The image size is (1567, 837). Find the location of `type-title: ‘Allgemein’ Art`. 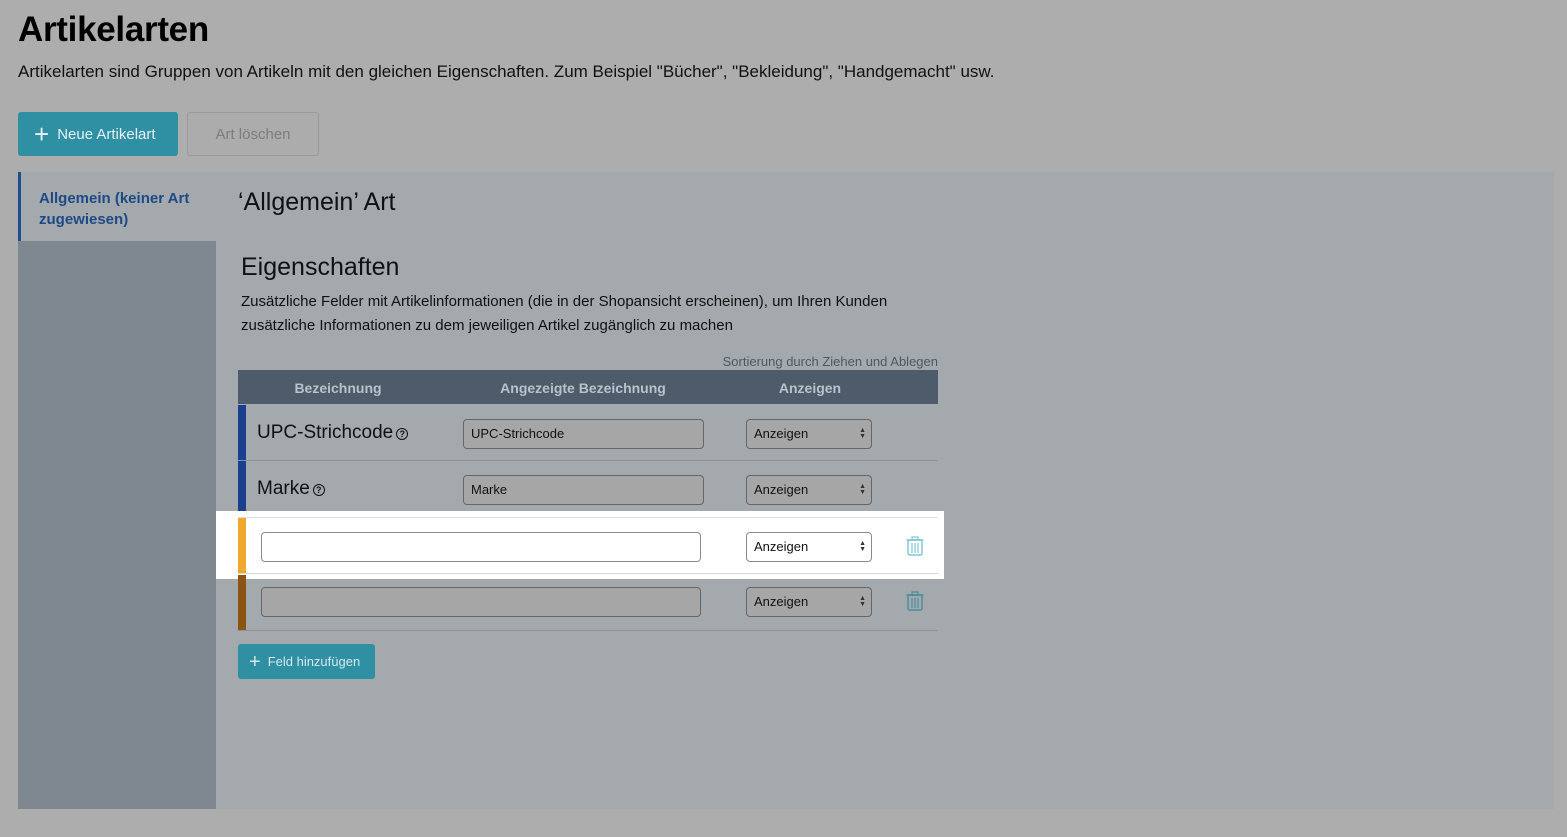

type-title: ‘Allgemein’ Art is located at coordinates (317, 202).